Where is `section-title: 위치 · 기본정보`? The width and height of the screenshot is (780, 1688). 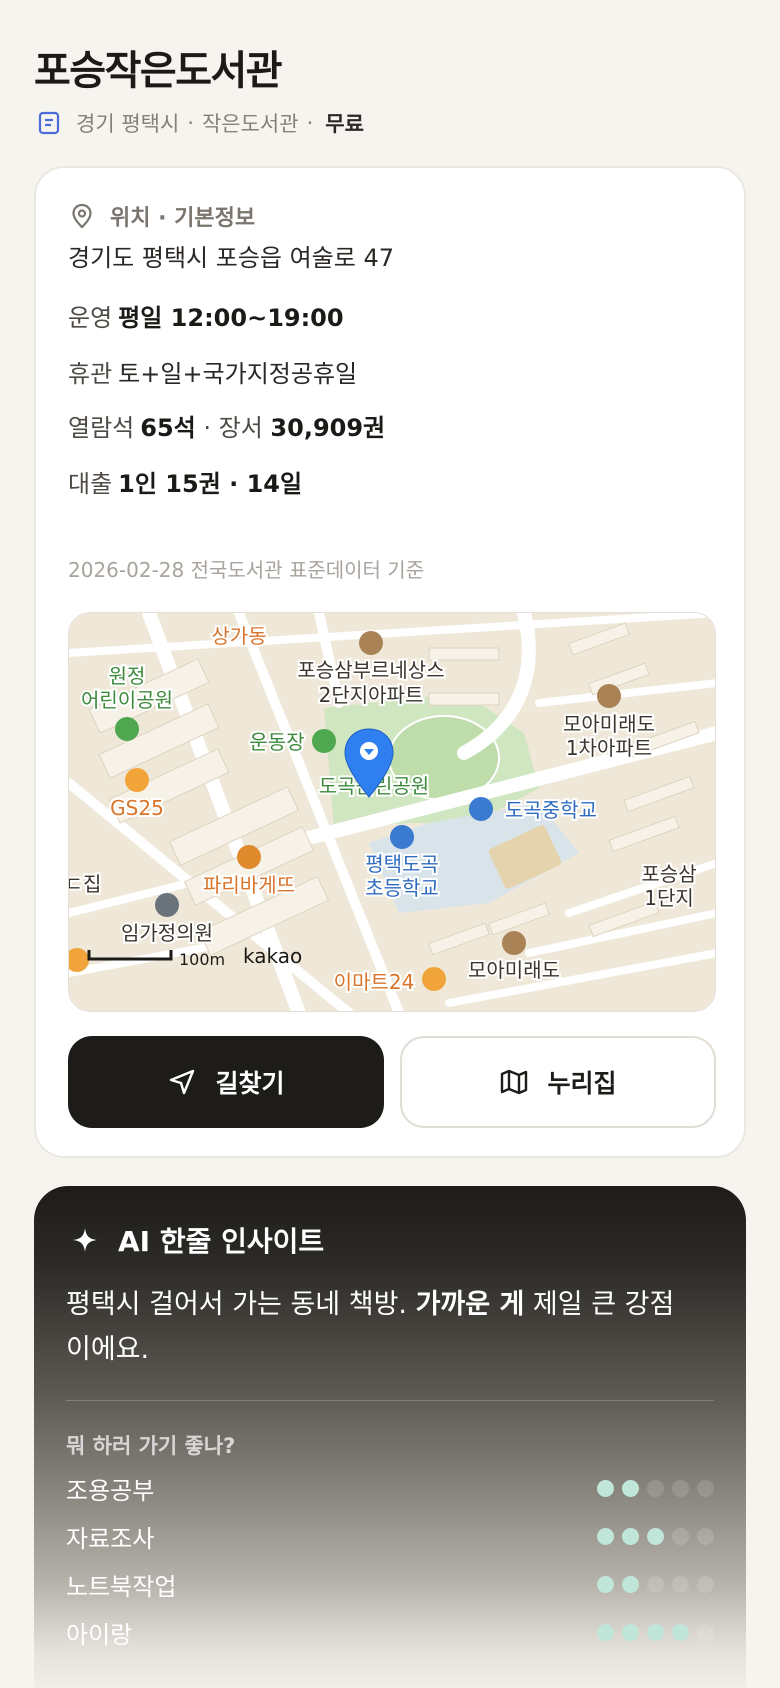 section-title: 위치 · 기본정보 is located at coordinates (183, 218).